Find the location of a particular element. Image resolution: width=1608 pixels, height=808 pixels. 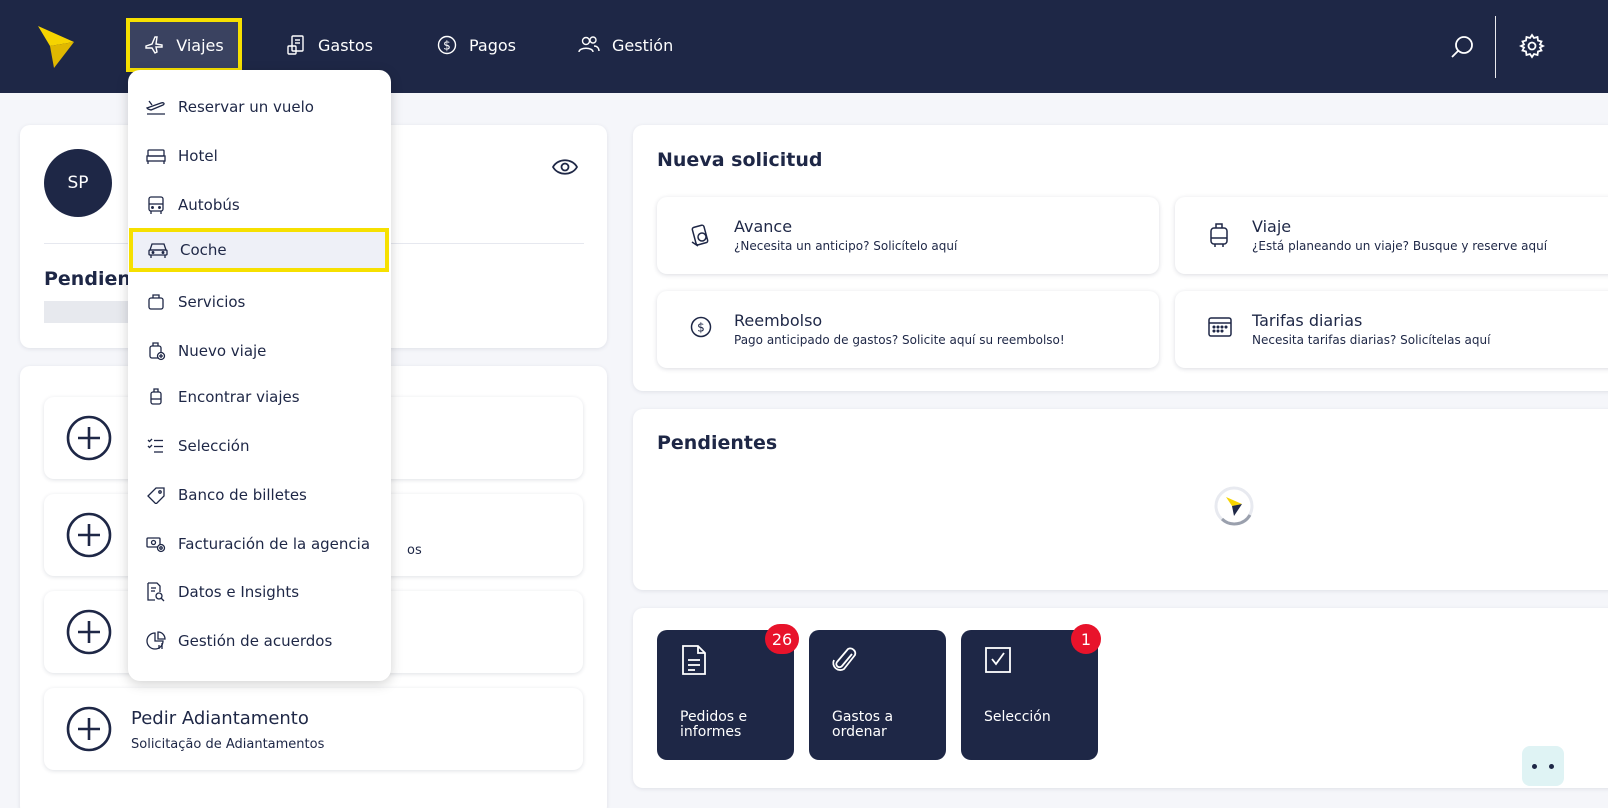

tile-label: Pedidos e informes is located at coordinates (714, 724).